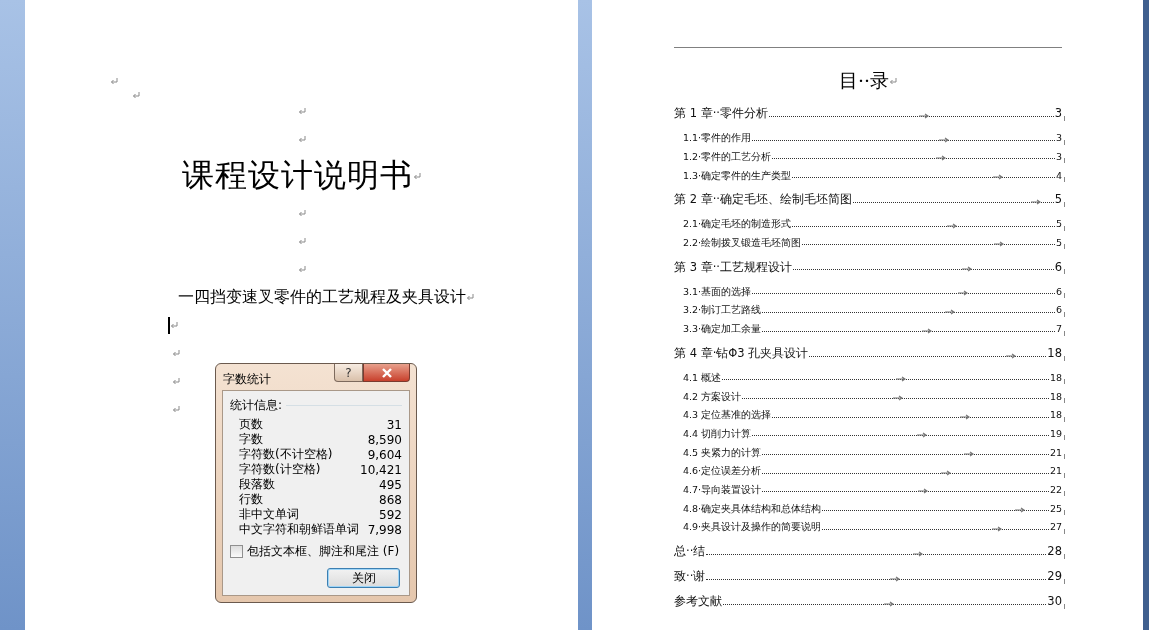 The height and width of the screenshot is (630, 1149). I want to click on text-cursor, so click(169, 325).